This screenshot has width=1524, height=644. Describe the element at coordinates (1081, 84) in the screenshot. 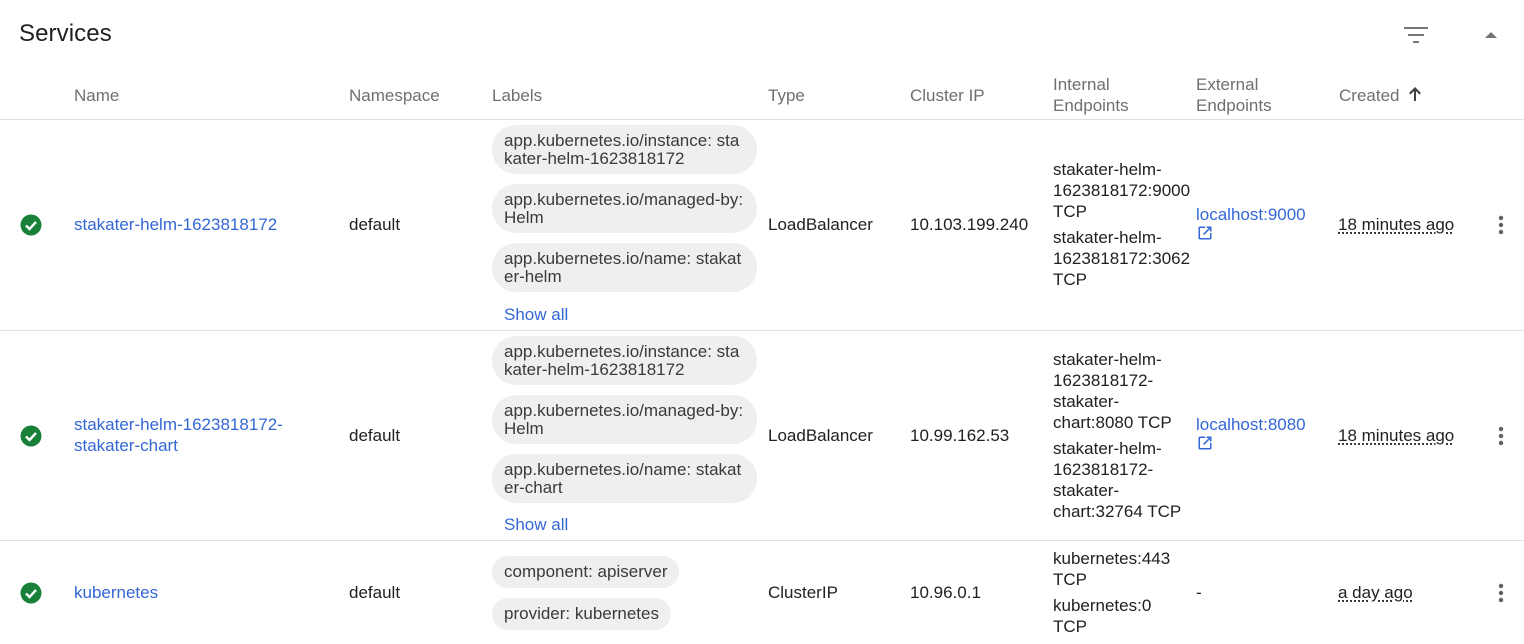

I see `column-header-internal-endpoints-line1: Internal` at that location.